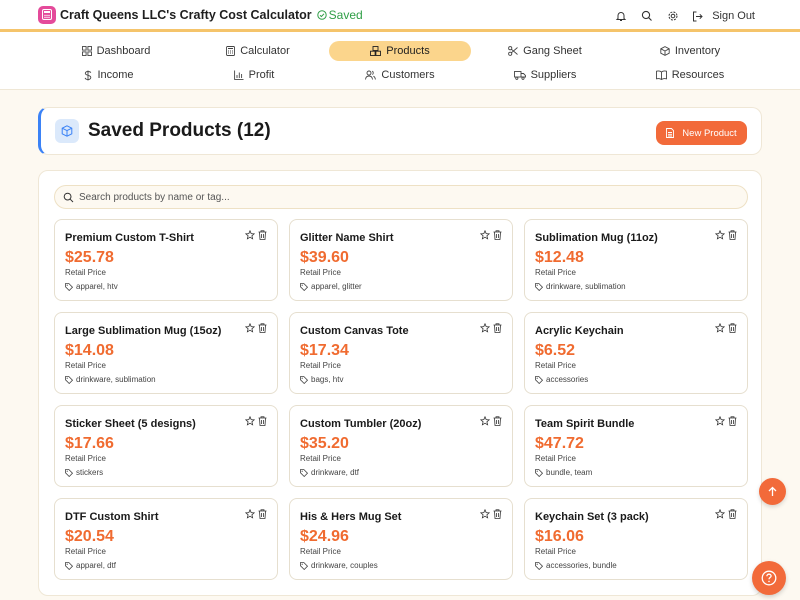 The image size is (800, 600). What do you see at coordinates (376, 51) in the screenshot?
I see `boxes-icon` at bounding box center [376, 51].